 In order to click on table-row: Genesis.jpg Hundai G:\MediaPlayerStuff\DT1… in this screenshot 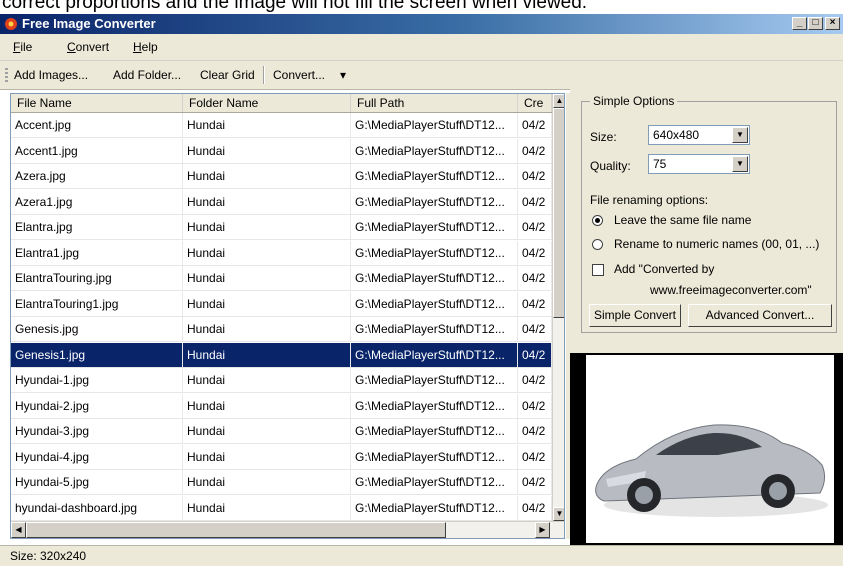, I will do `click(281, 329)`.